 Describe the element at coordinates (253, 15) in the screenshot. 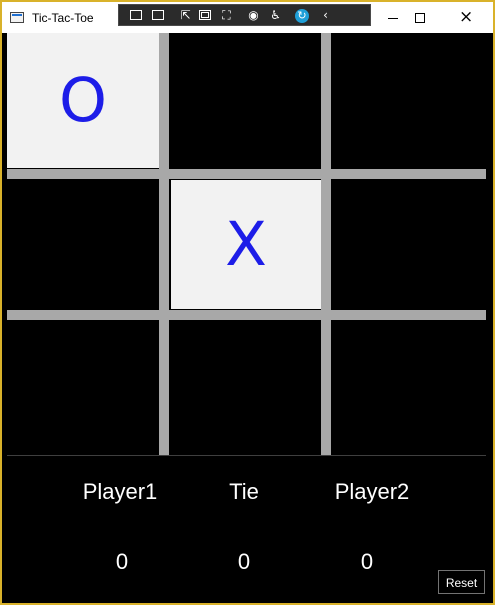

I see `binding-failures-icon: ◉` at that location.